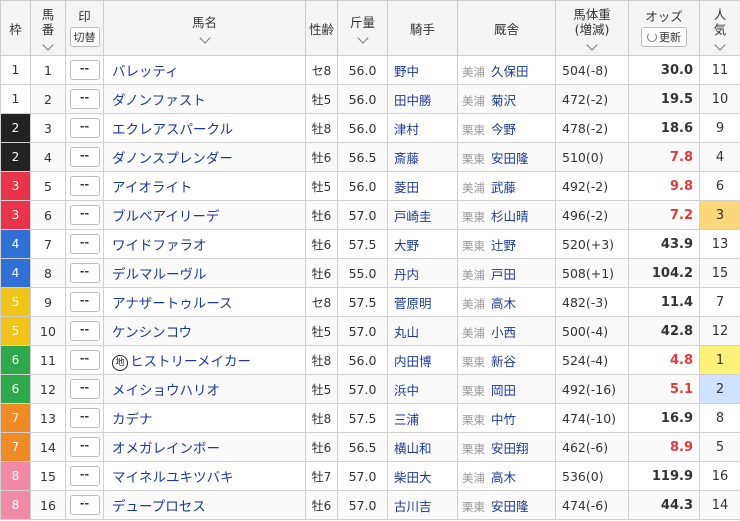 This screenshot has width=740, height=521. What do you see at coordinates (719, 28) in the screenshot?
I see `col-popularity: 人 気` at bounding box center [719, 28].